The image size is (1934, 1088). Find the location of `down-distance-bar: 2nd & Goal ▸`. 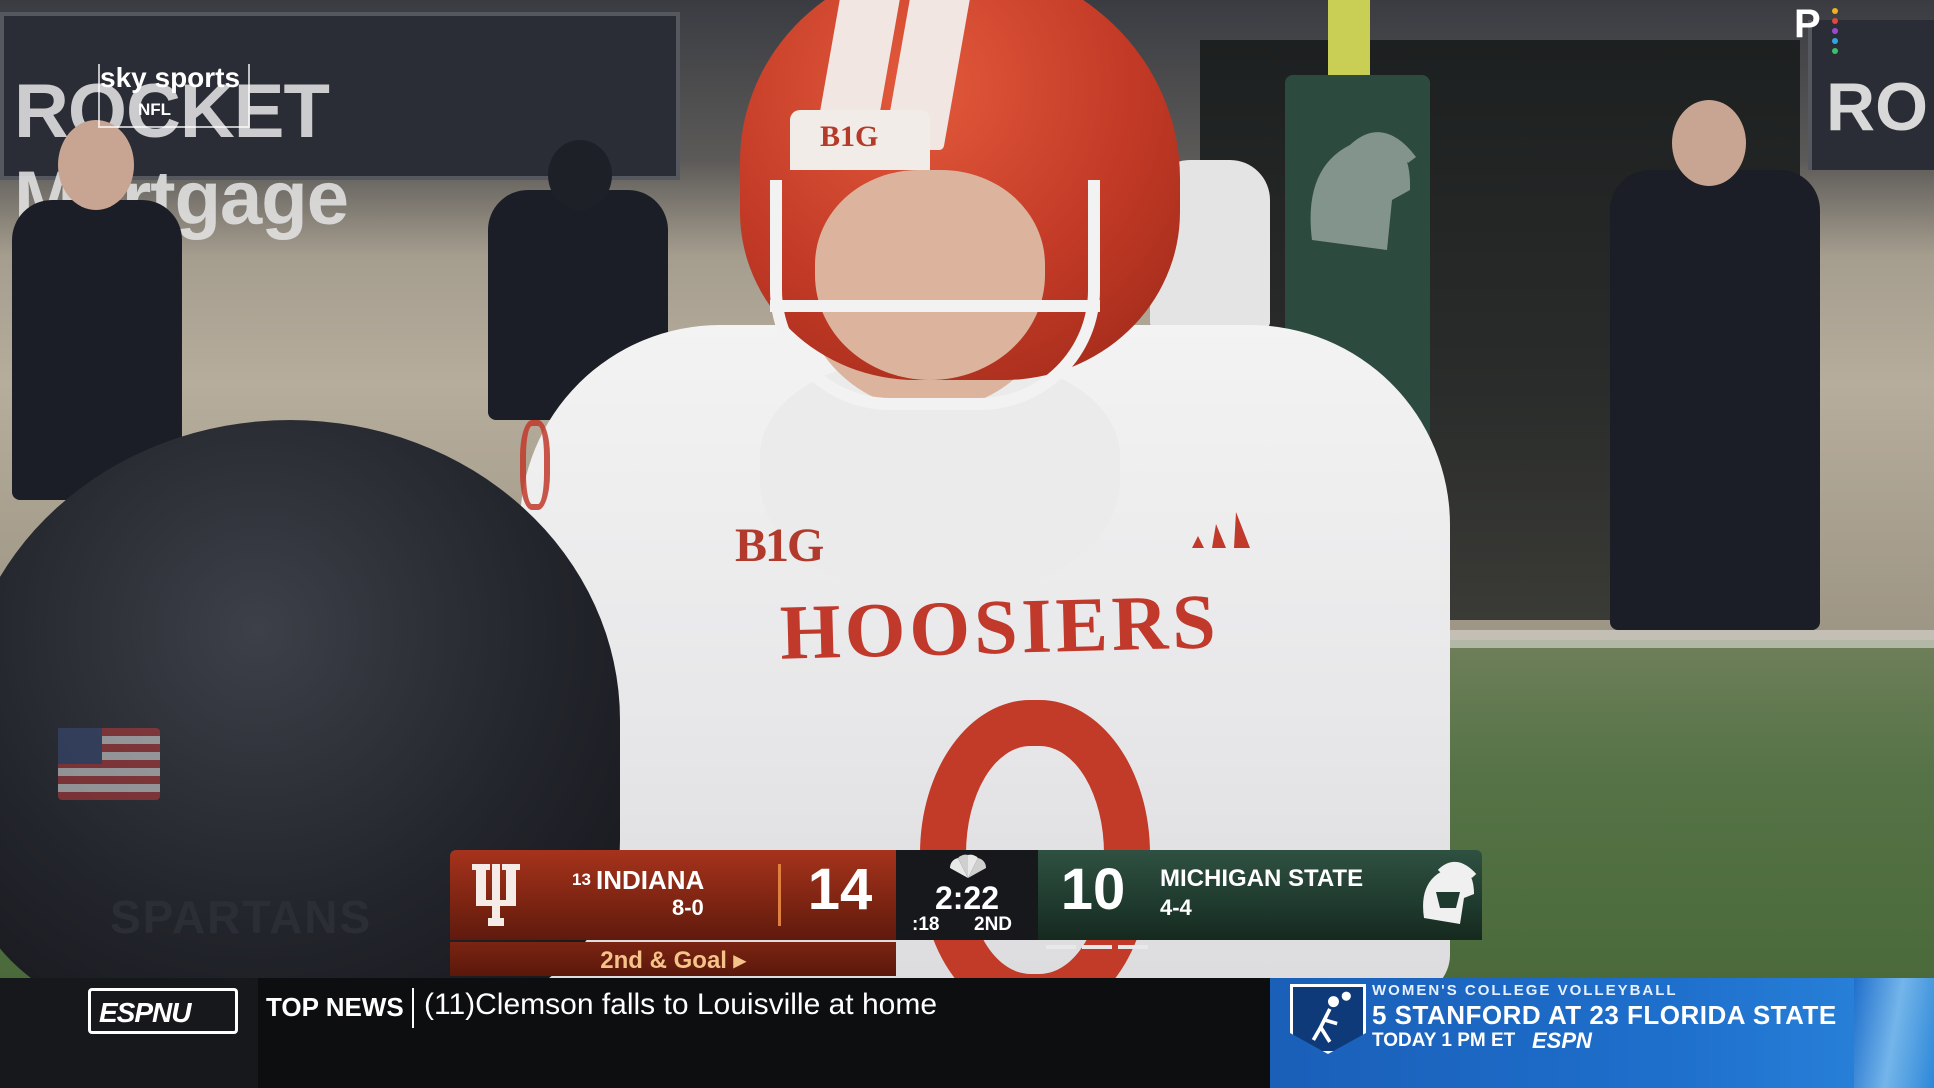

down-distance-bar: 2nd & Goal ▸ is located at coordinates (673, 959).